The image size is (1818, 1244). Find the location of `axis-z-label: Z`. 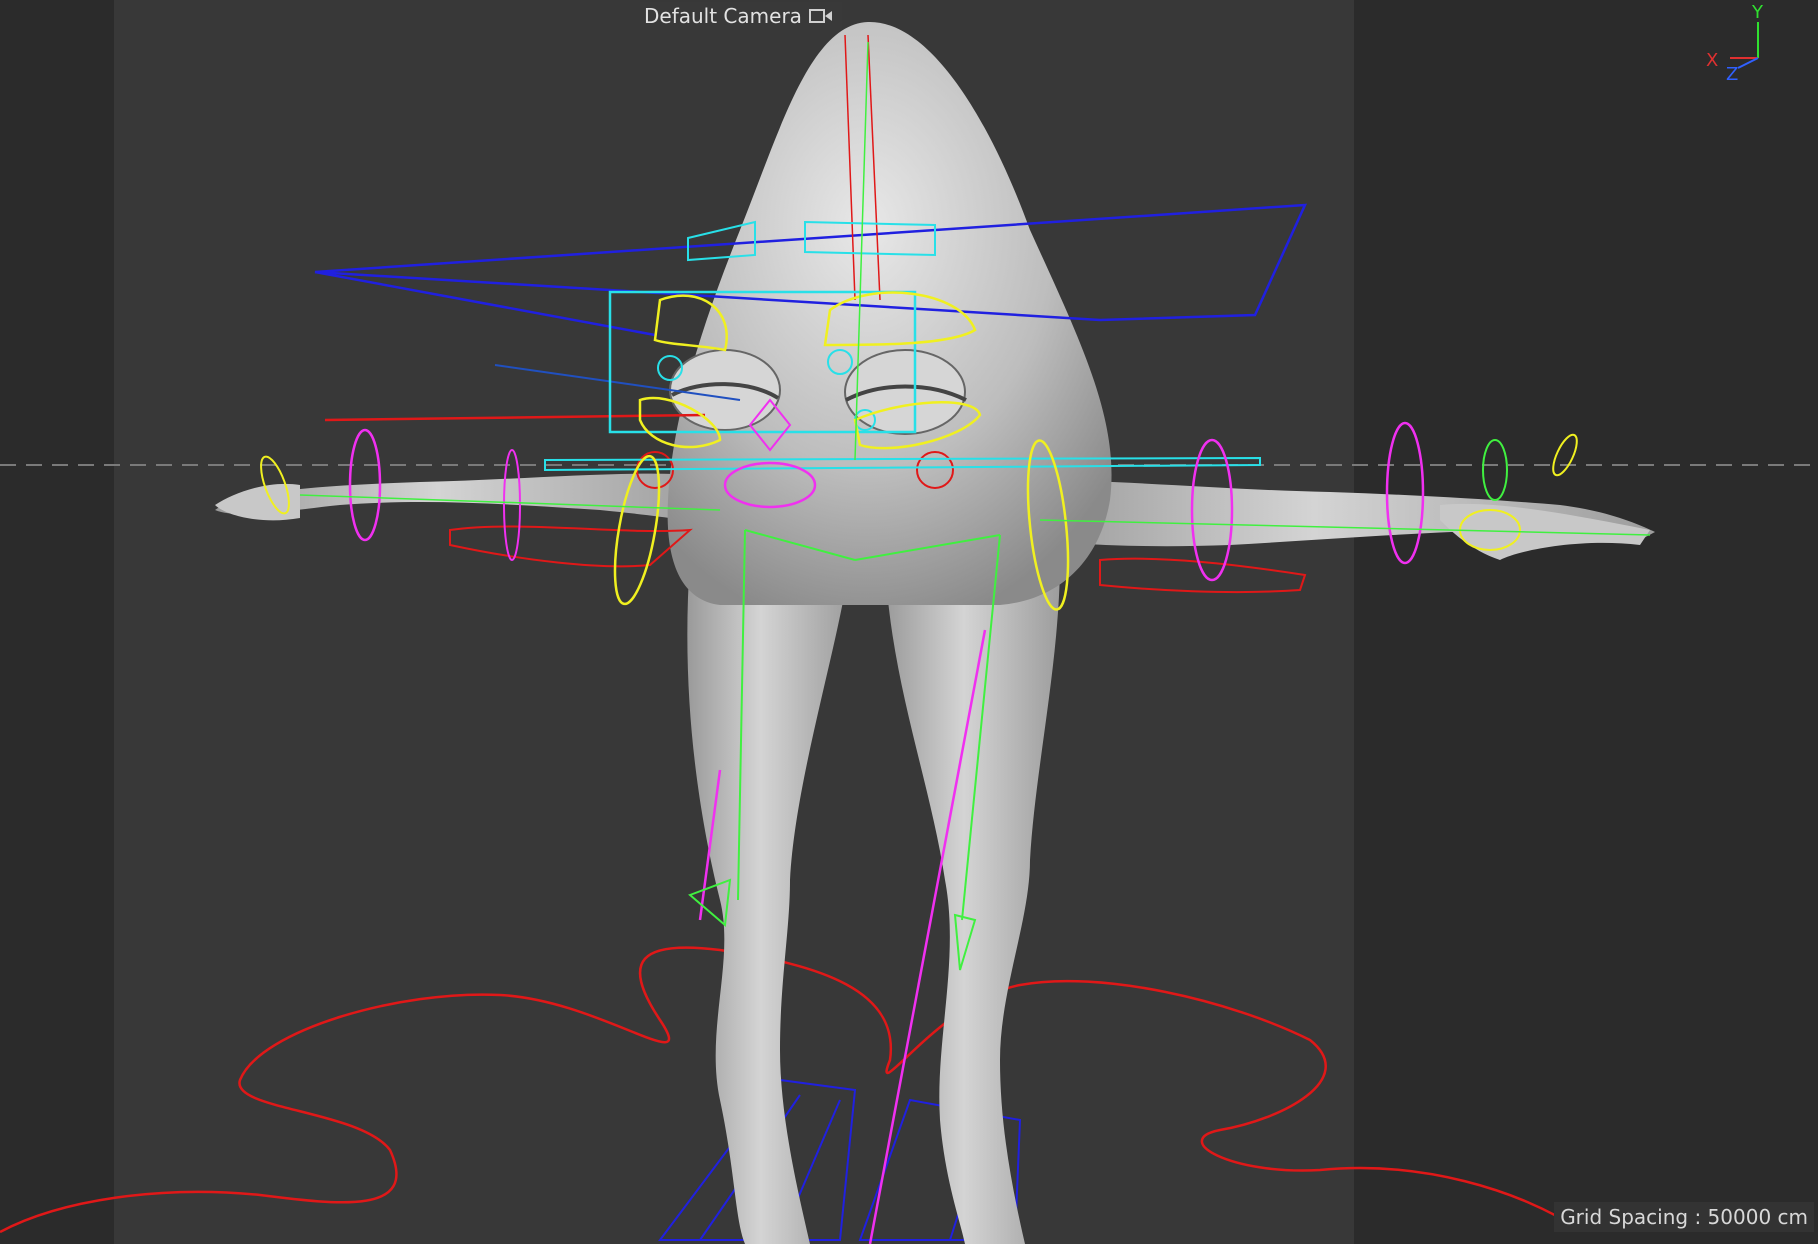

axis-z-label: Z is located at coordinates (1732, 74).